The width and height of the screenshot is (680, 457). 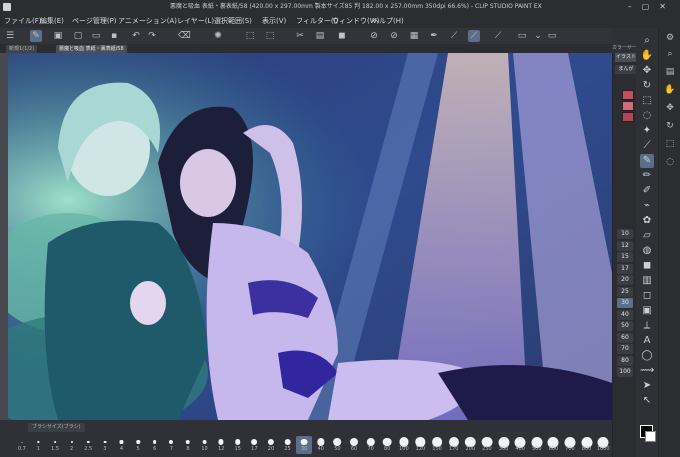 What do you see at coordinates (122, 445) in the screenshot?
I see `brush-size-4: 4` at bounding box center [122, 445].